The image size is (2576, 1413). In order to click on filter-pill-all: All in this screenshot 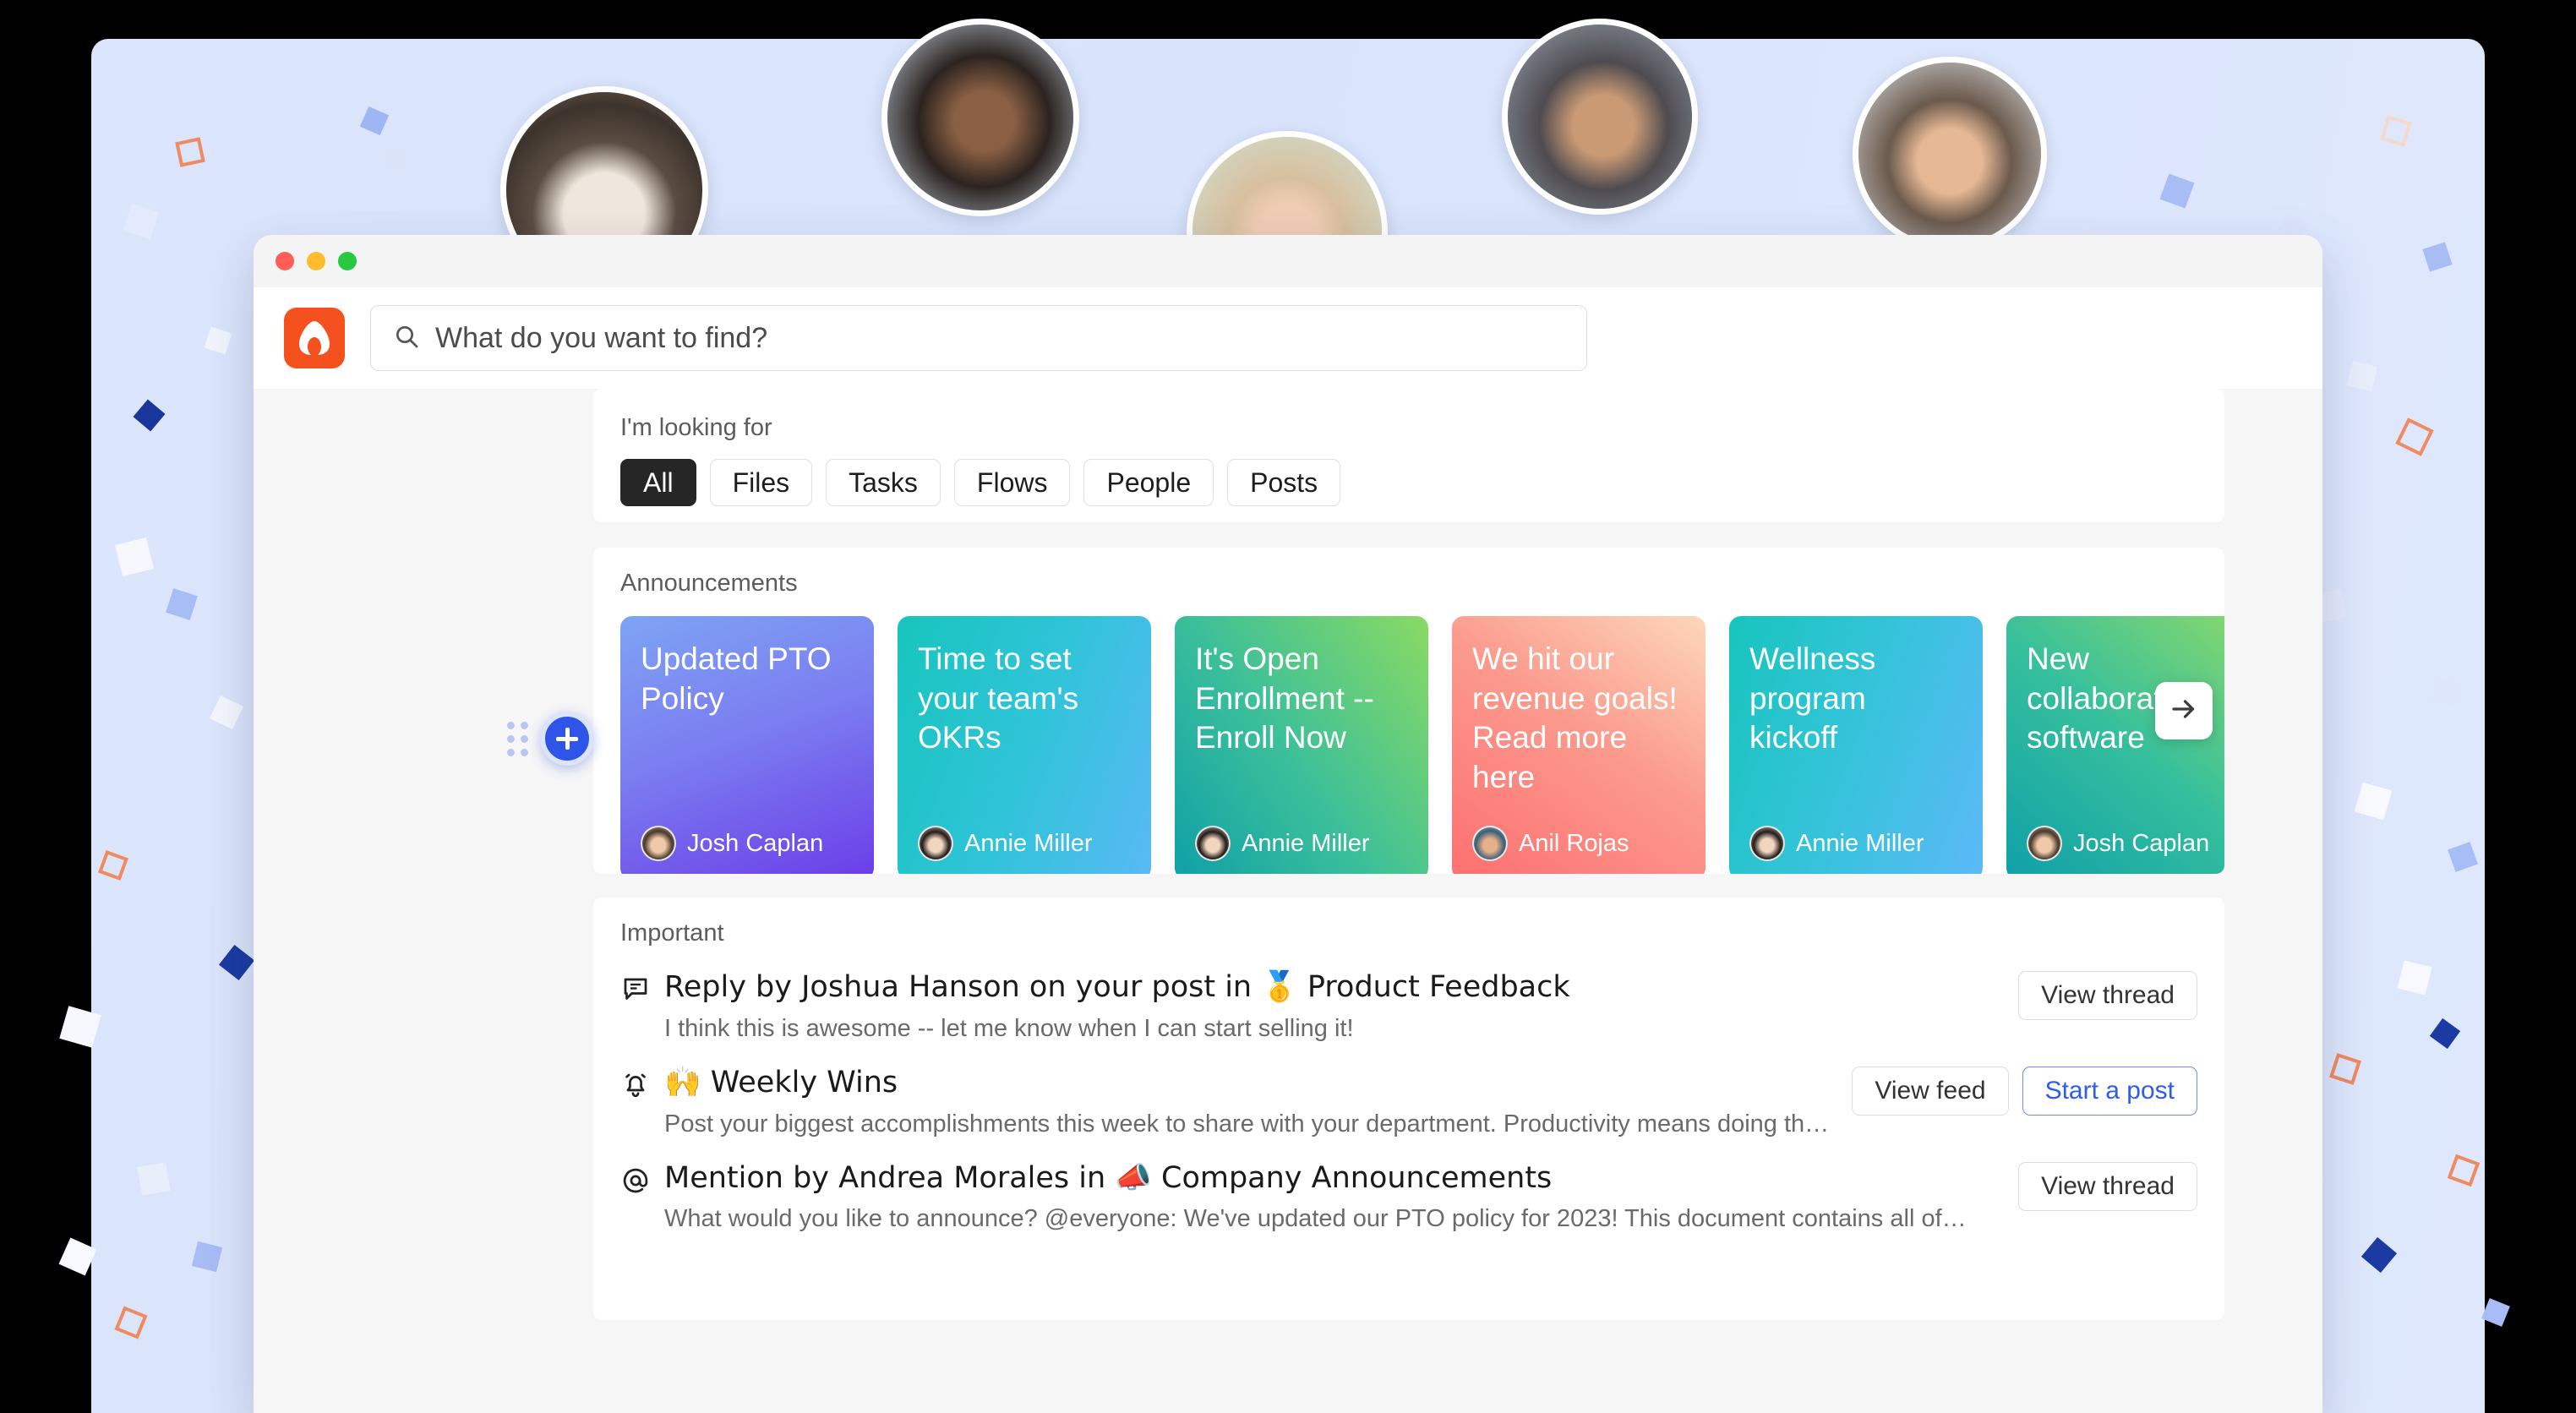, I will do `click(658, 482)`.